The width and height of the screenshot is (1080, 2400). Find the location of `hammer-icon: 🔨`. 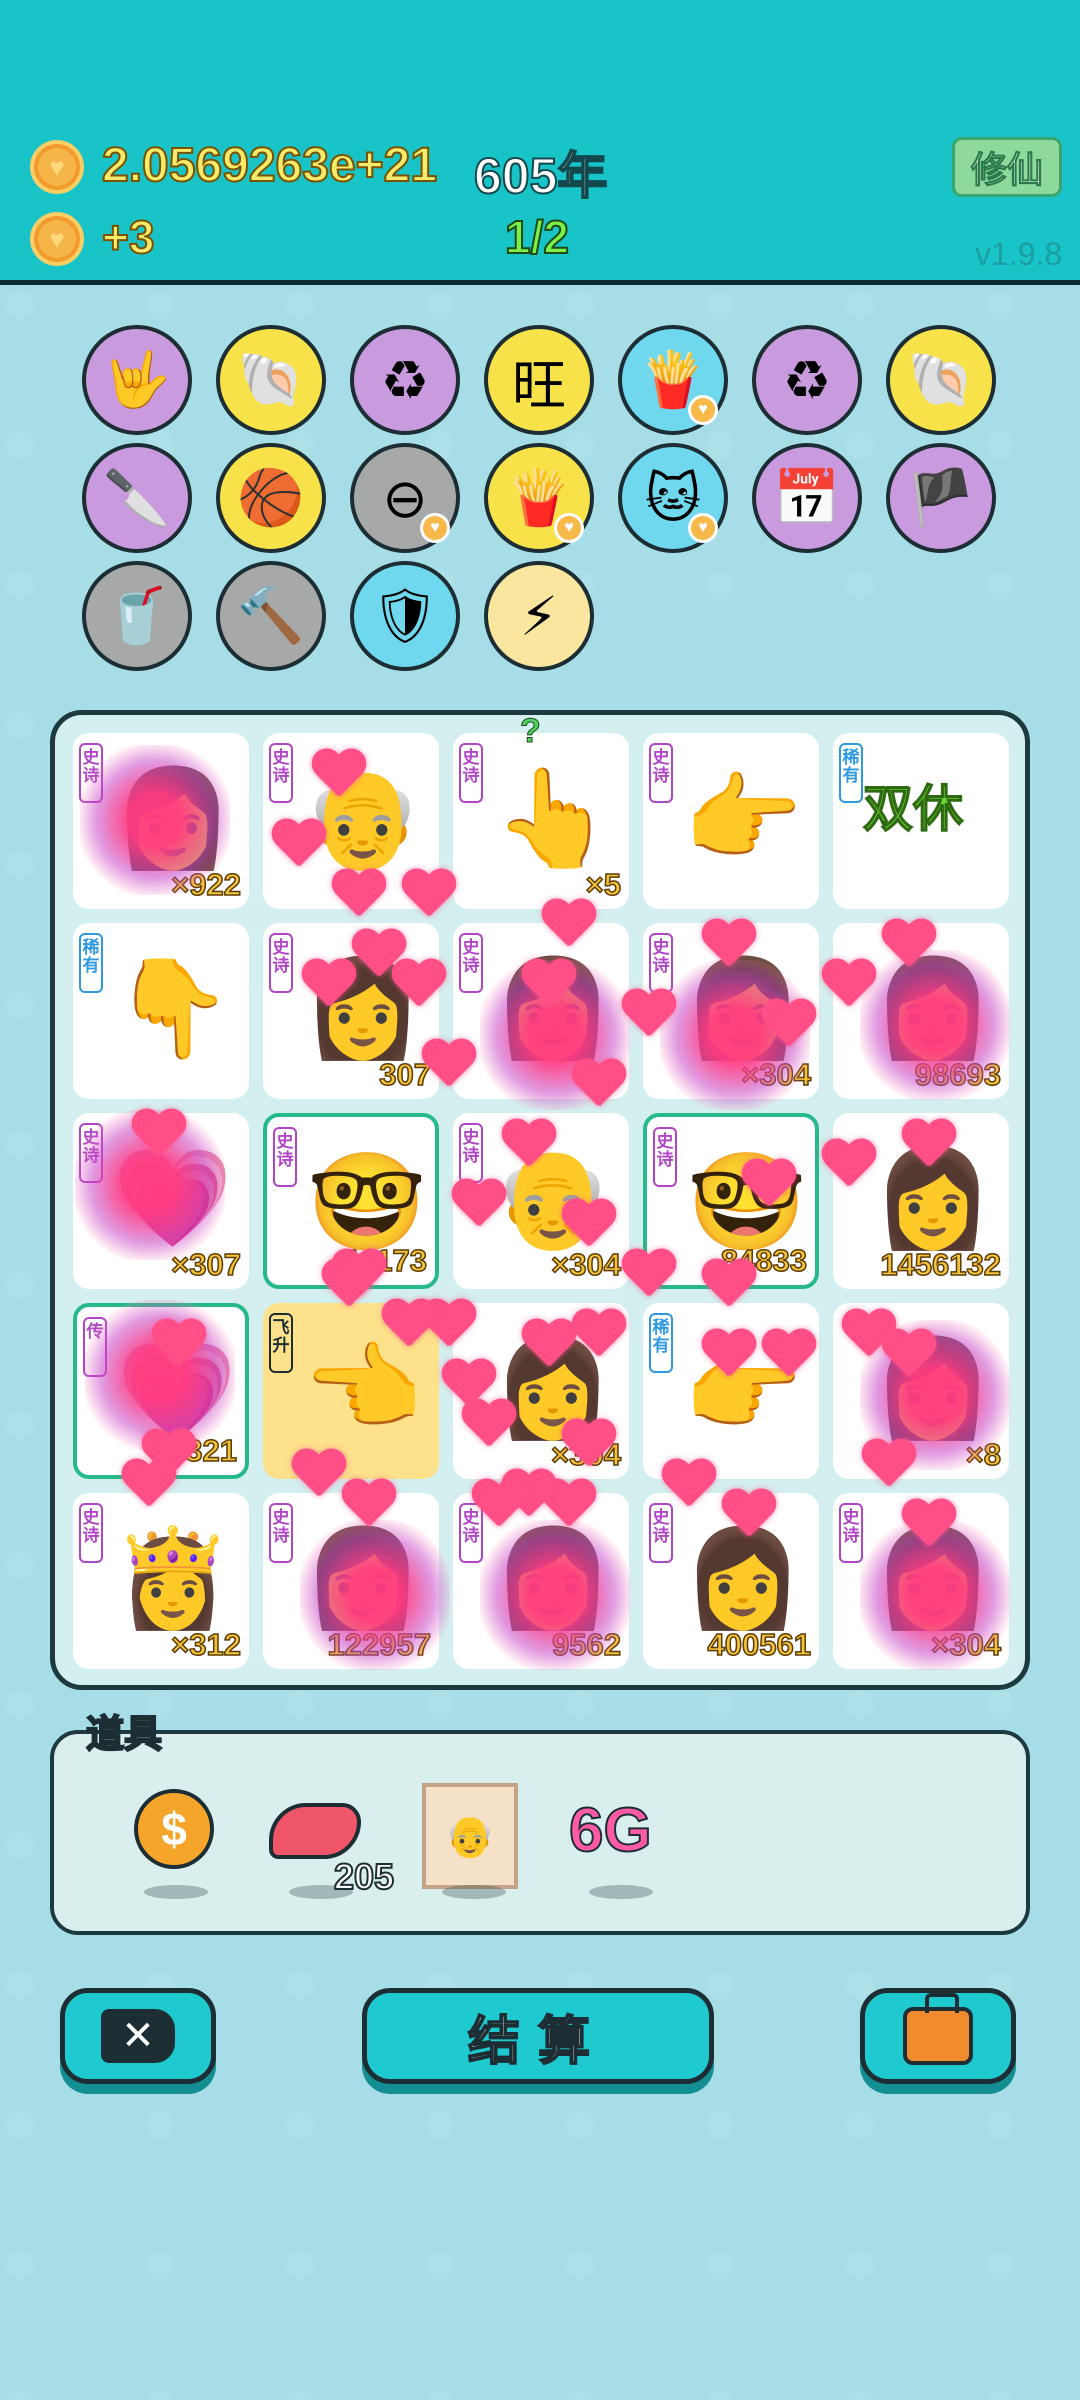

hammer-icon: 🔨 is located at coordinates (271, 616).